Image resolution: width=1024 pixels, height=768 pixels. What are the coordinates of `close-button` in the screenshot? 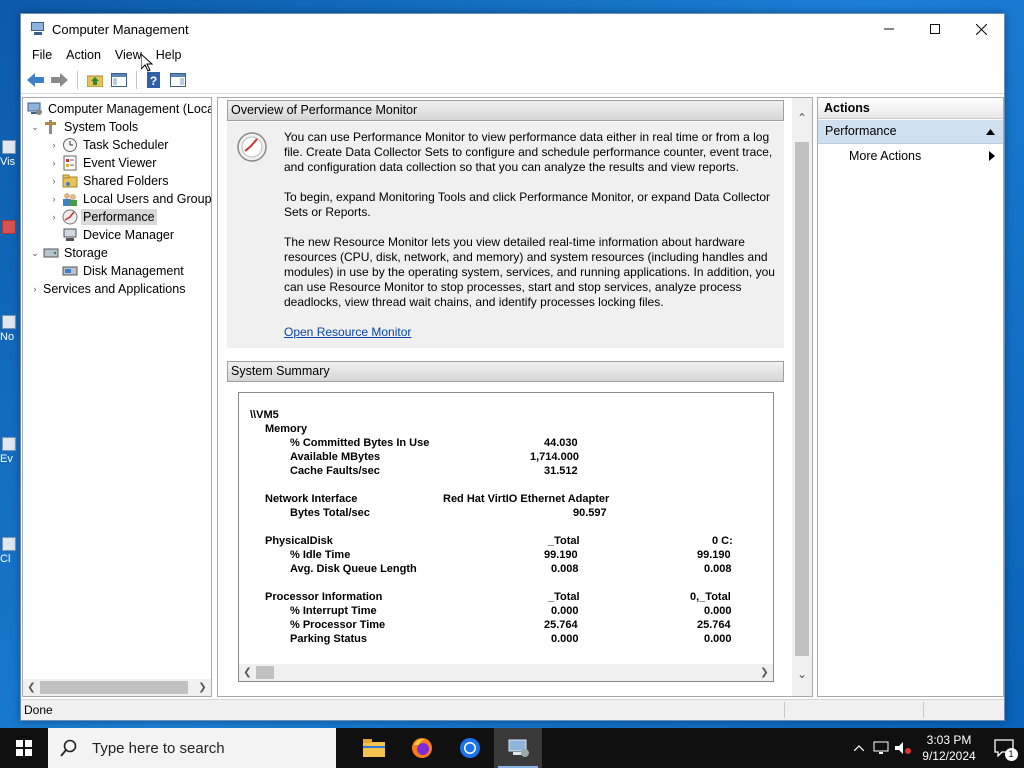 It's located at (981, 29).